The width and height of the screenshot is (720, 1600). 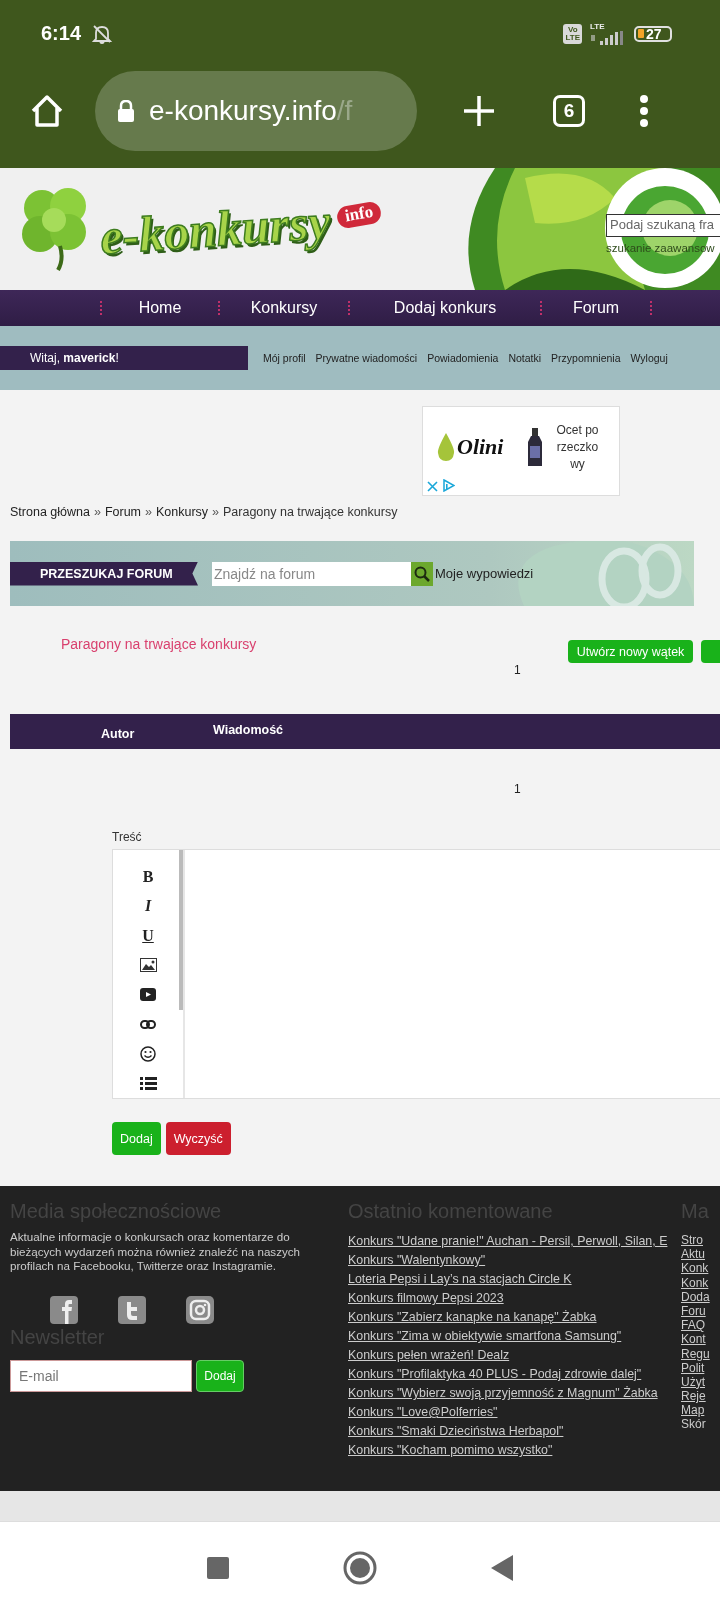 What do you see at coordinates (445, 308) in the screenshot?
I see `nav-link: Dodaj konkurs` at bounding box center [445, 308].